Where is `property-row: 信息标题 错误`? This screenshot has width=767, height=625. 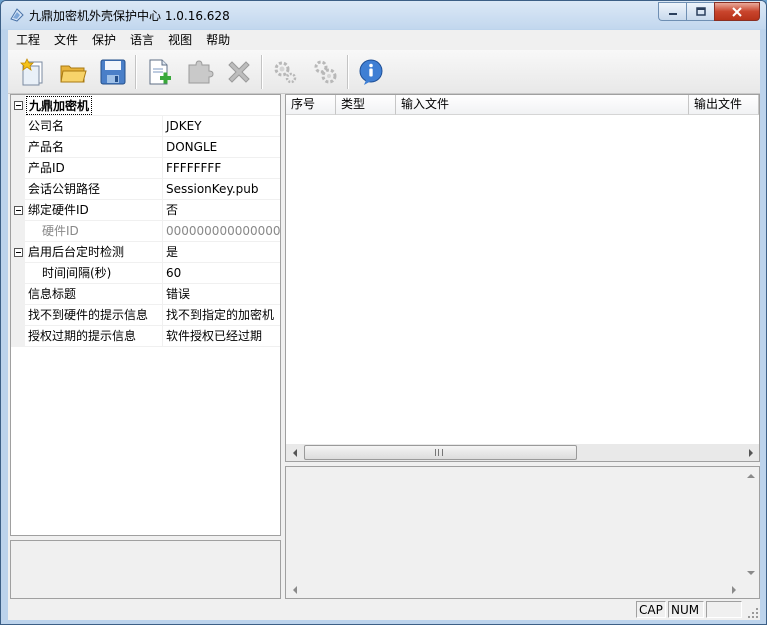 property-row: 信息标题 错误 is located at coordinates (145, 294).